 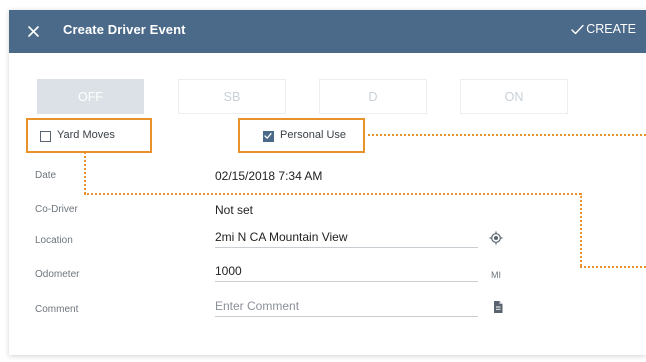 I want to click on odometer-unit: MI, so click(x=496, y=275).